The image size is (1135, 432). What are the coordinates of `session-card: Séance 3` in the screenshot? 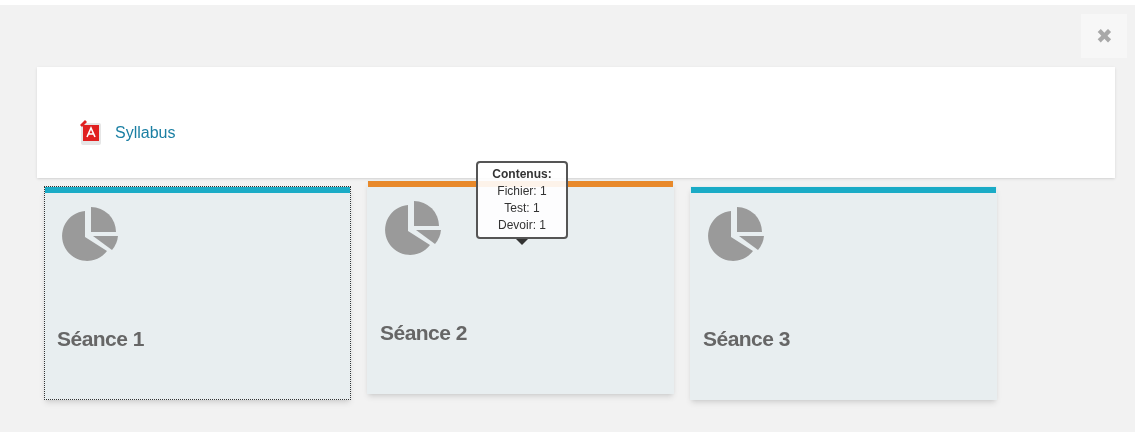 It's located at (843, 293).